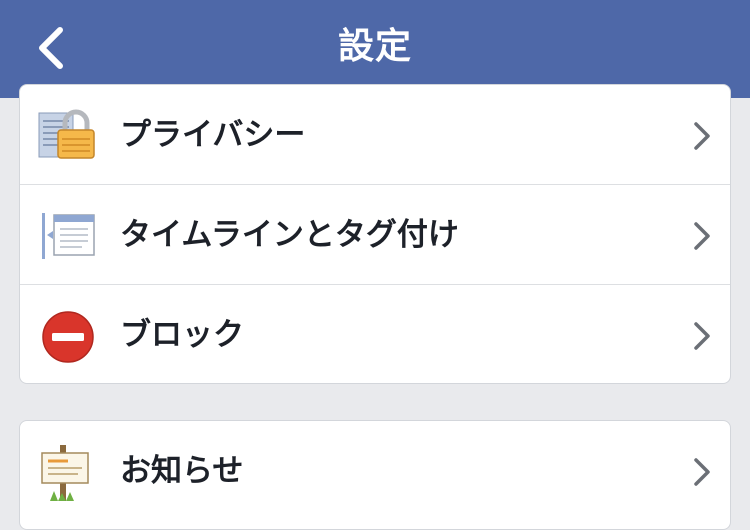 The width and height of the screenshot is (750, 530). I want to click on settings-item-label: ブロック, so click(182, 335).